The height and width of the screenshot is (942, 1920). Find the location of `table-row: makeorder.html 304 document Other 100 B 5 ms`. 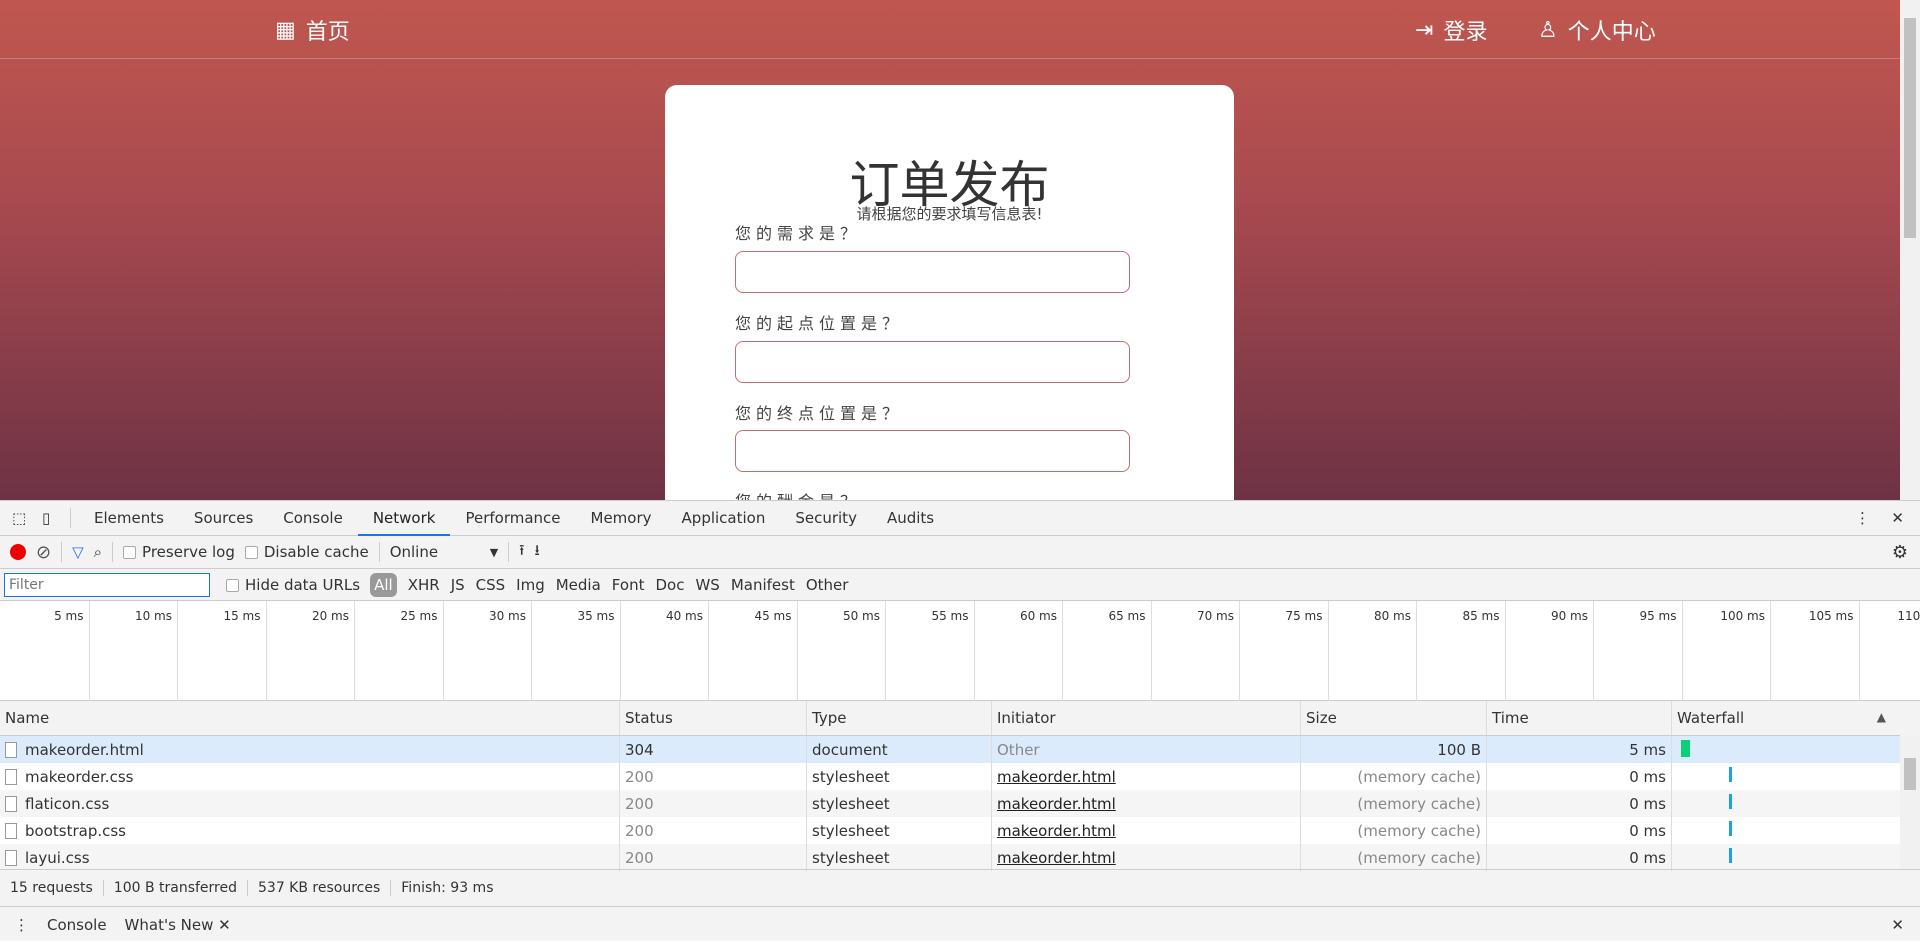

table-row: makeorder.html 304 document Other 100 B 5 ms is located at coordinates (950, 749).